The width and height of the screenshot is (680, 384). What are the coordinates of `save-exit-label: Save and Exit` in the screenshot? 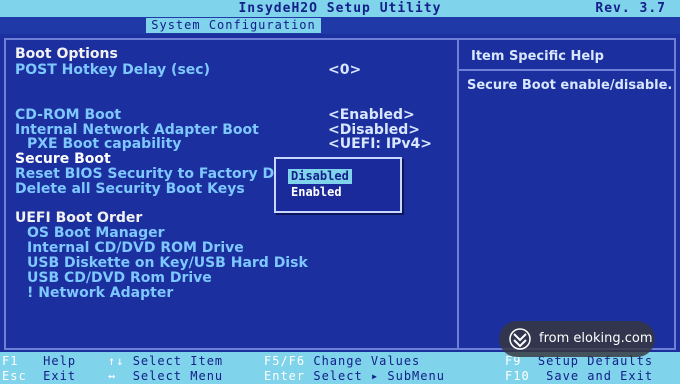 It's located at (600, 376).